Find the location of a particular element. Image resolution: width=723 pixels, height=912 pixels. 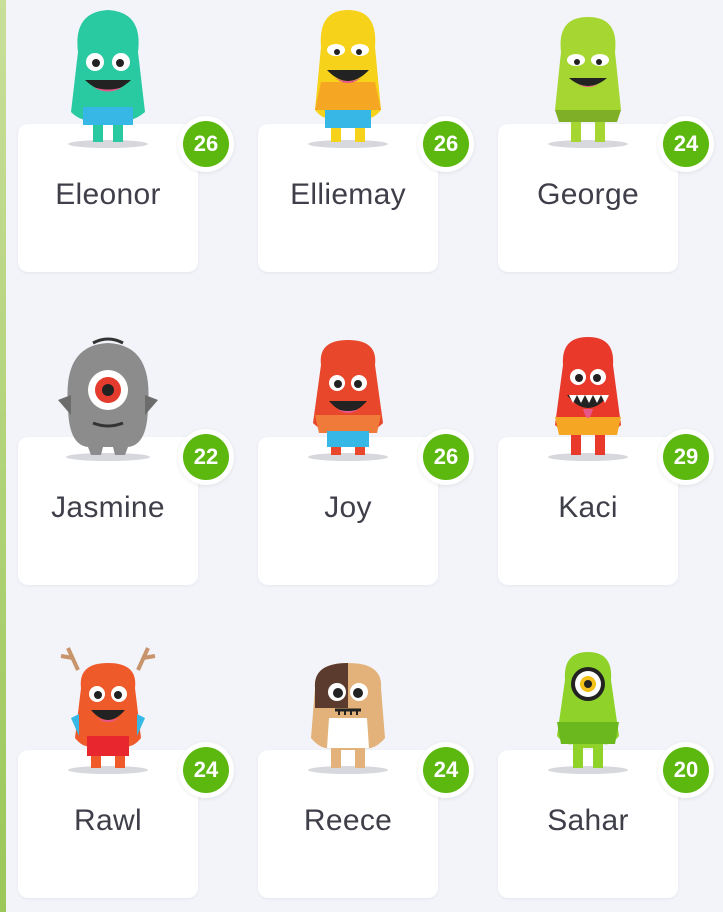

yellow-monster-icon is located at coordinates (348, 76).